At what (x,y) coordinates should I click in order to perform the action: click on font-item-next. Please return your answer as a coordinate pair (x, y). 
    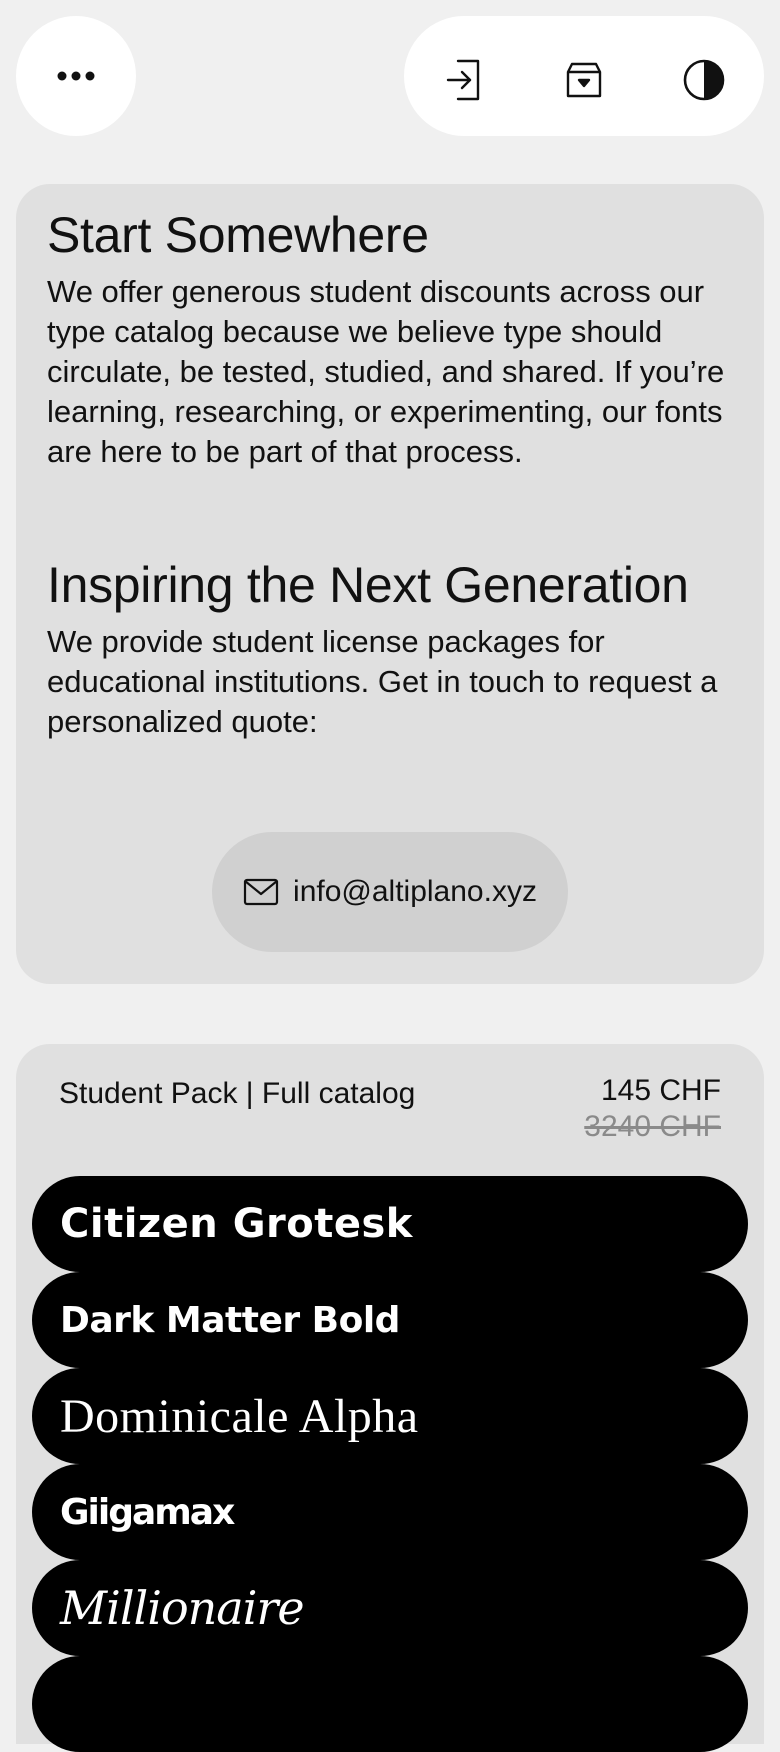
    Looking at the image, I should click on (390, 1704).